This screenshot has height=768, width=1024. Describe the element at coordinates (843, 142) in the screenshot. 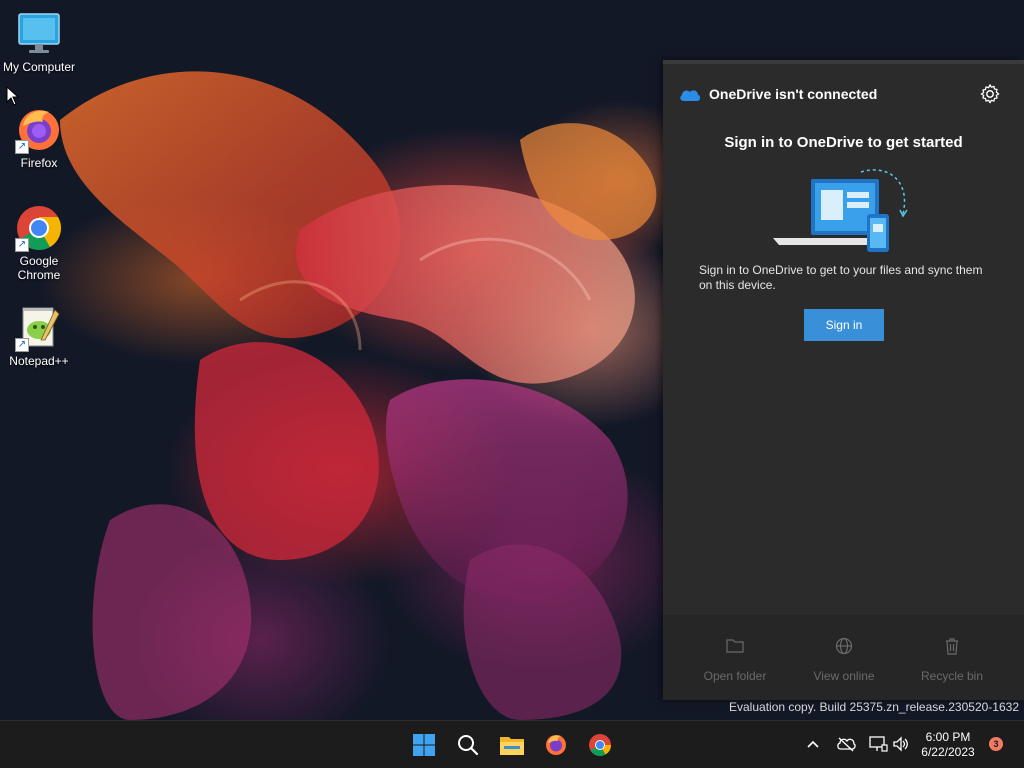

I see `flyout-heading: Sign in to OneDrive to get started` at that location.